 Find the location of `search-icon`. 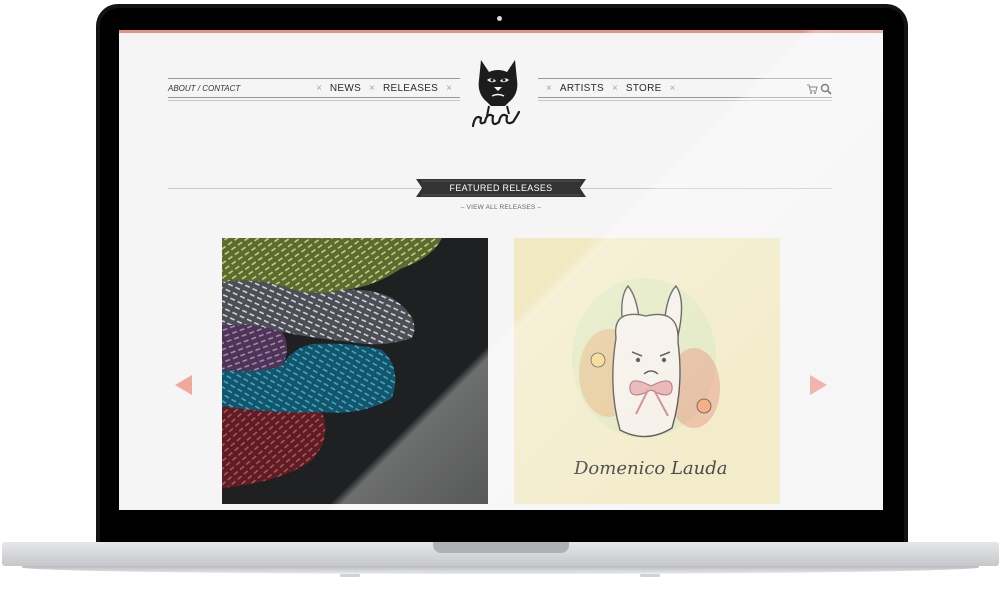

search-icon is located at coordinates (826, 88).